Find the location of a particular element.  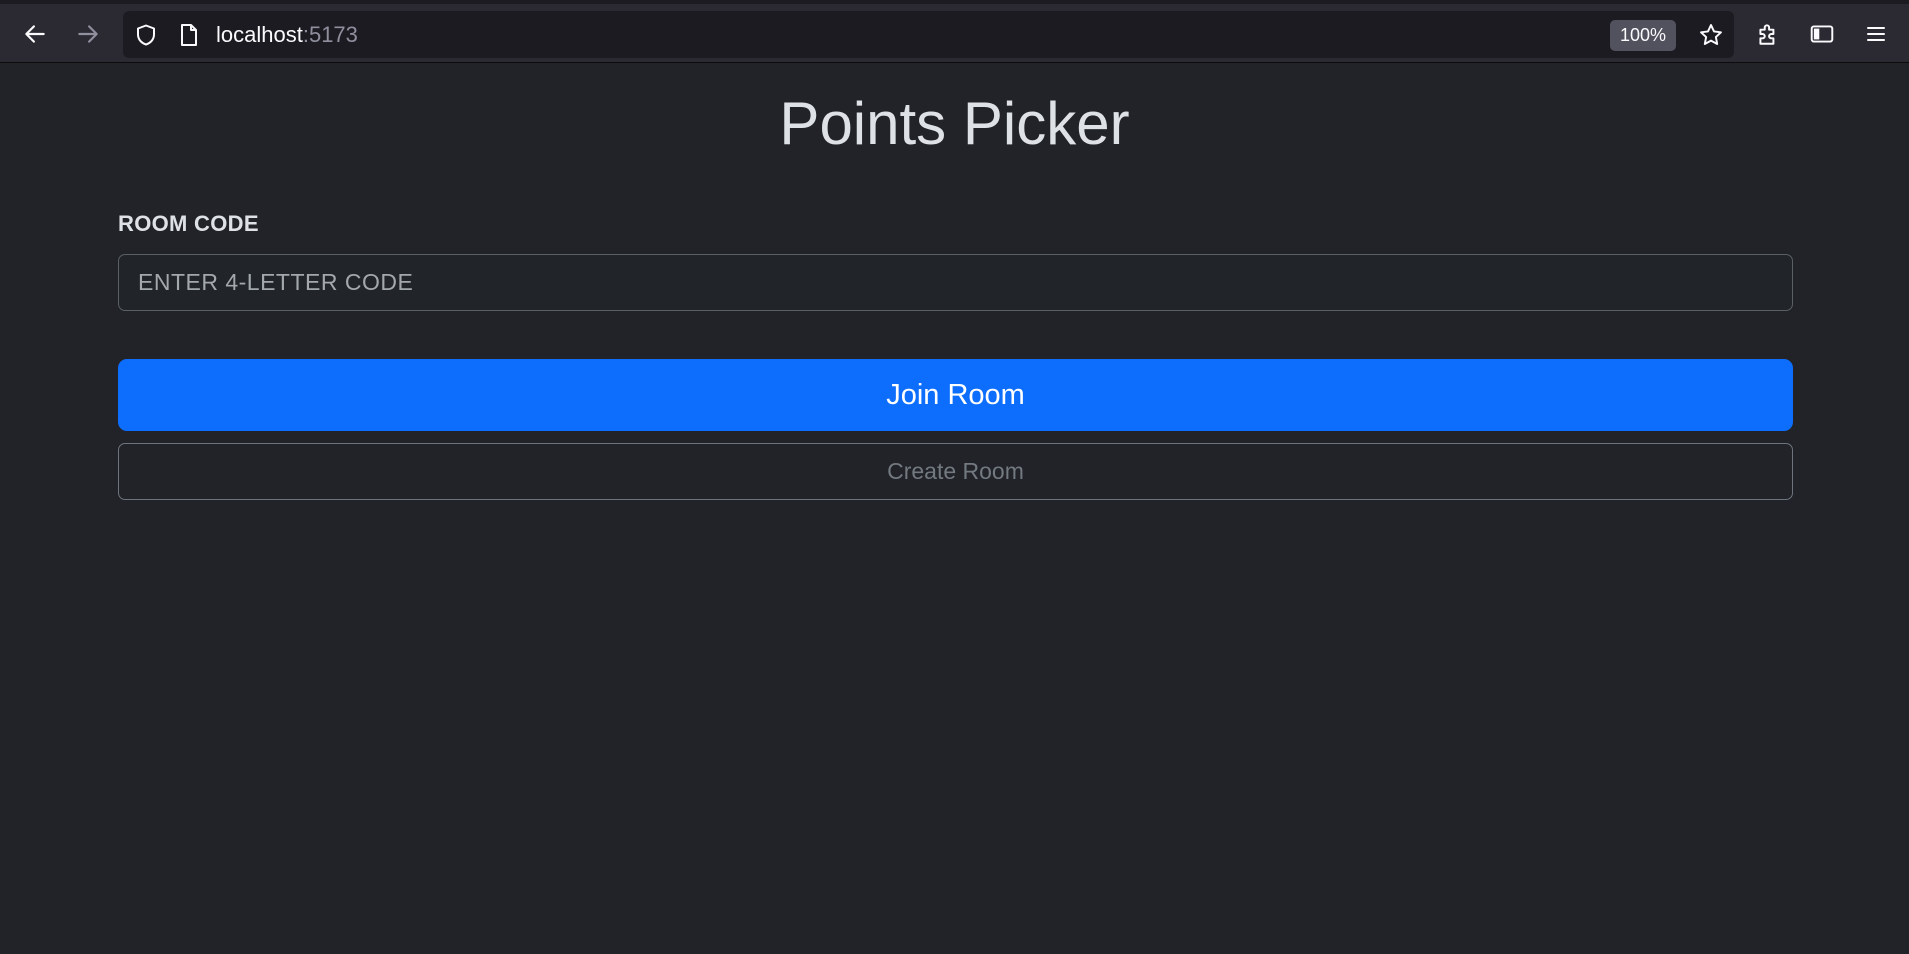

hamburger-menu-icon is located at coordinates (1876, 34).